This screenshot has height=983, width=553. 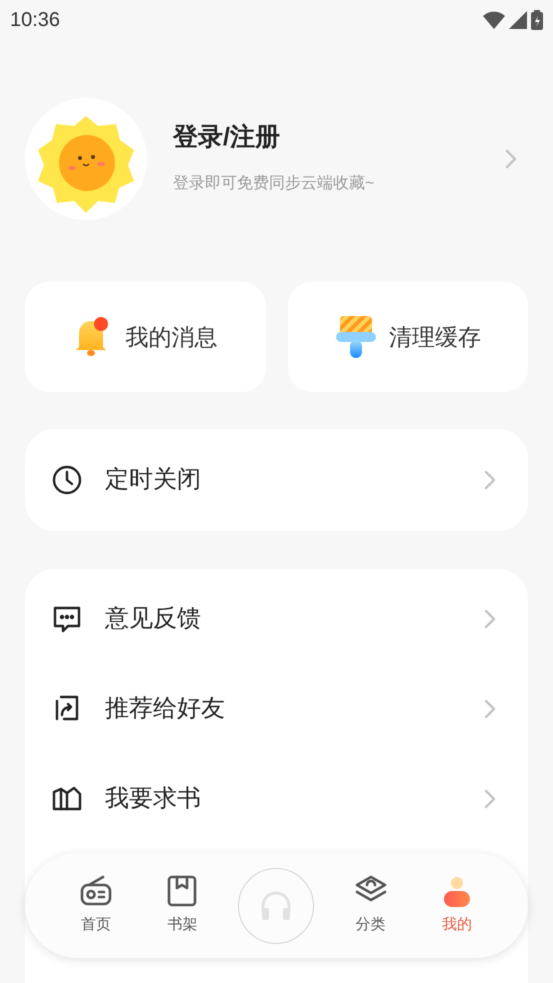 I want to click on menu-item: 意见反馈, so click(x=276, y=619).